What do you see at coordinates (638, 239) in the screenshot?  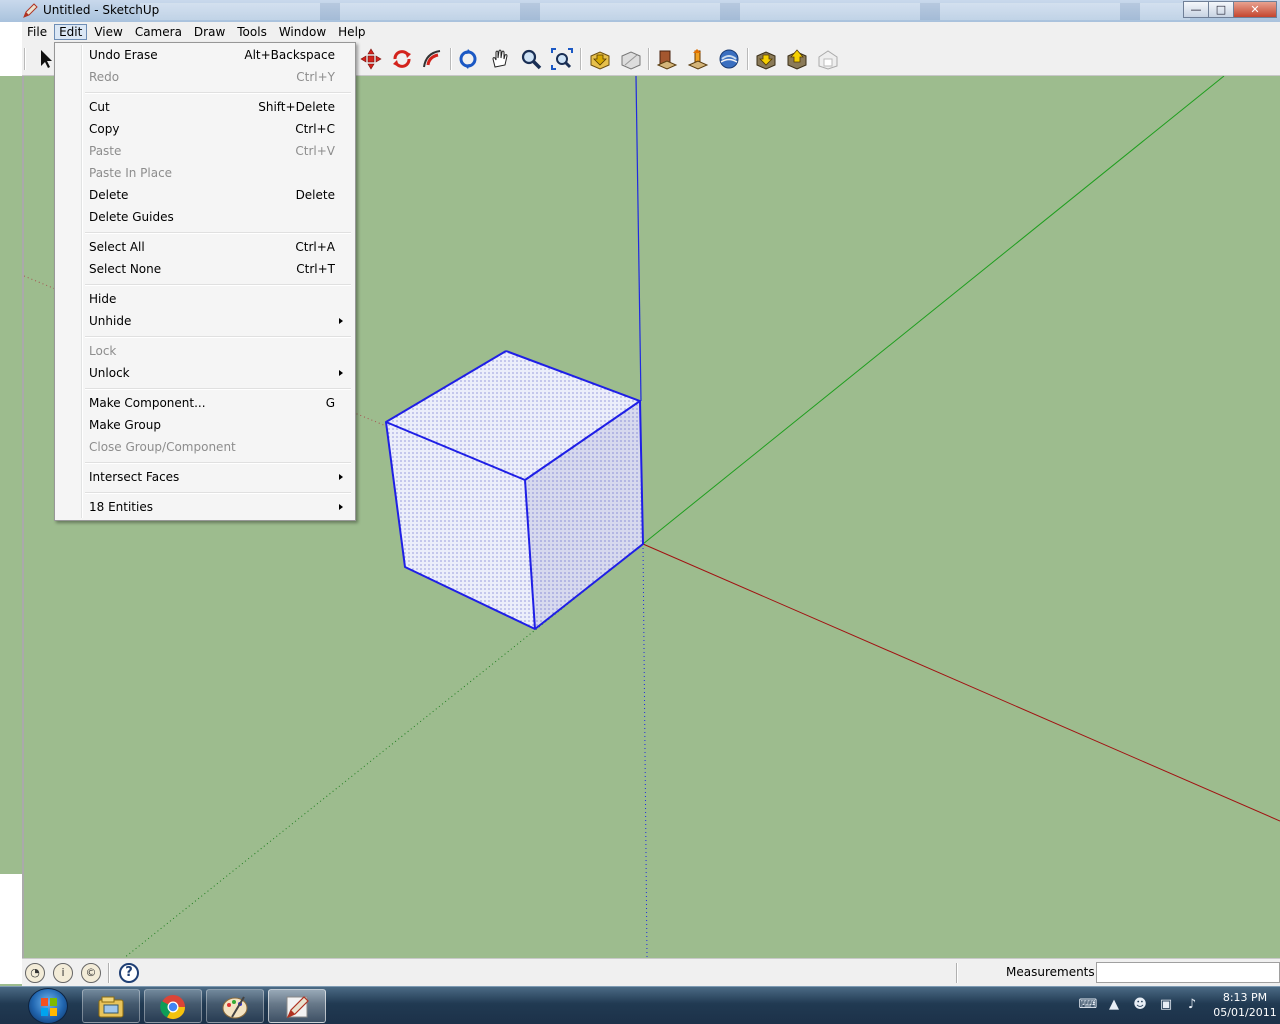 I see `blue-axis` at bounding box center [638, 239].